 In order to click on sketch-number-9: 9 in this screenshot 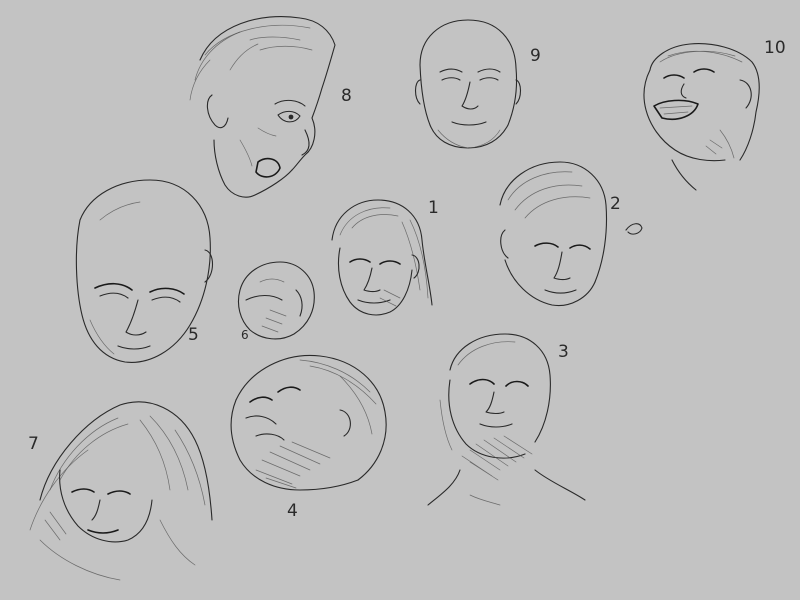, I will do `click(535, 56)`.